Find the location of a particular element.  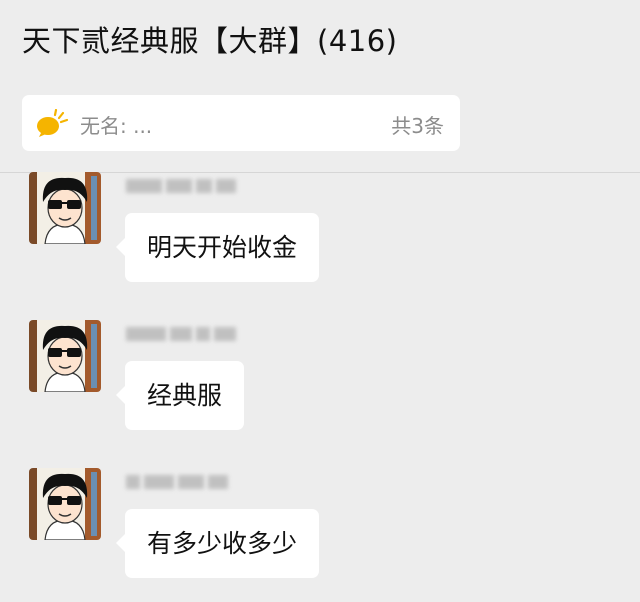

message-bubble: 有多少收多少 is located at coordinates (217, 543).